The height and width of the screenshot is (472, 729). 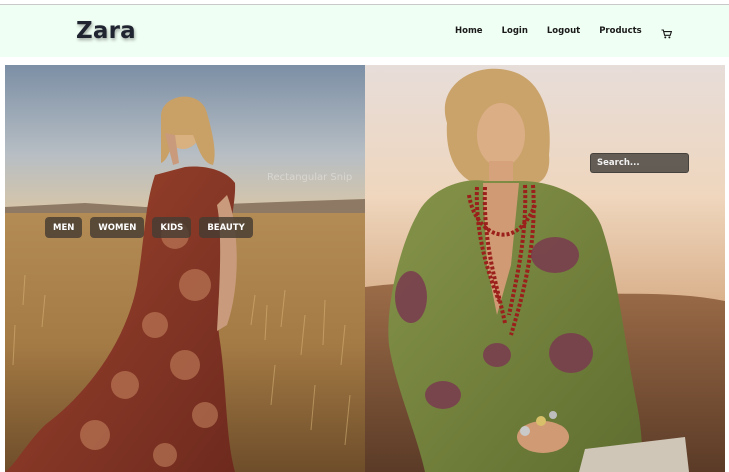 I want to click on category-button-beauty: BEAUTY, so click(x=226, y=227).